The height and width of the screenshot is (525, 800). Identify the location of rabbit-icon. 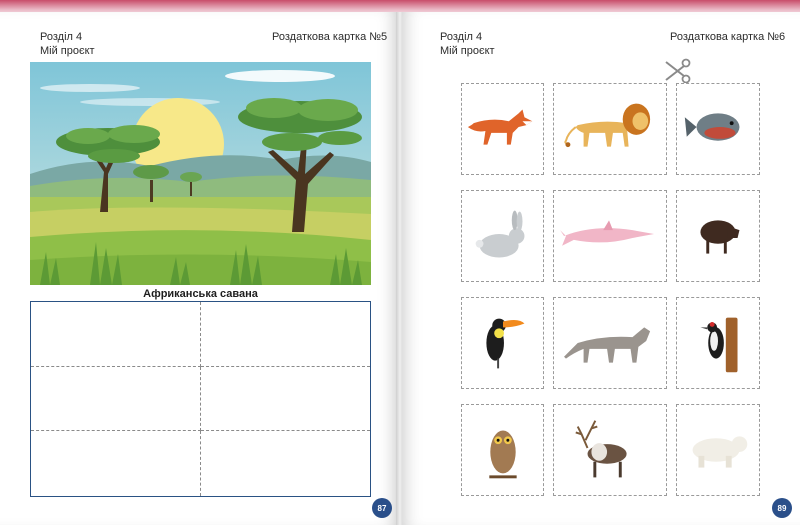
(500, 234).